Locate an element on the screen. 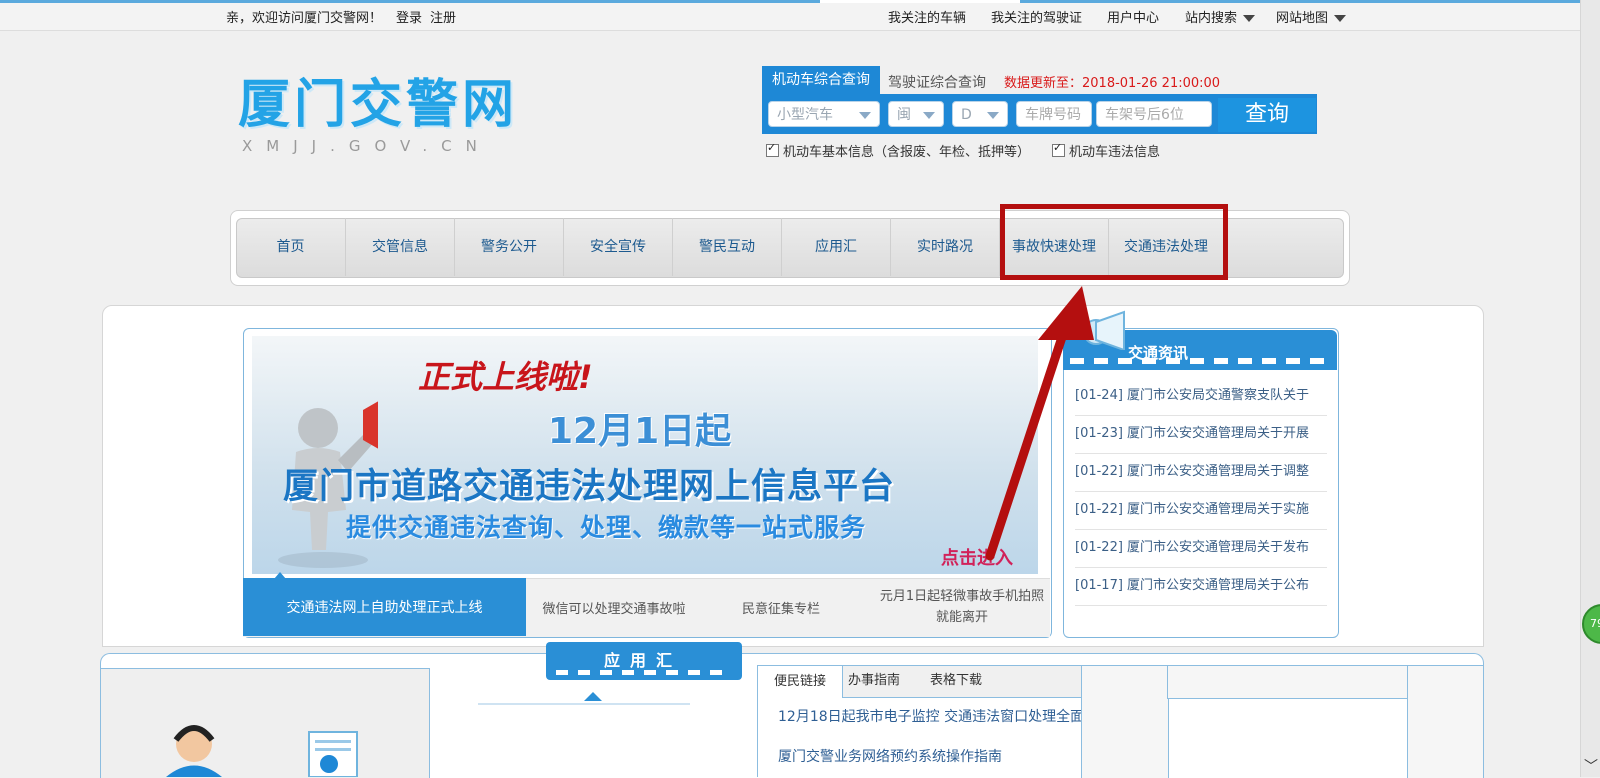 This screenshot has width=1600, height=778. nav-police-affairs: 警务公开 is located at coordinates (509, 247).